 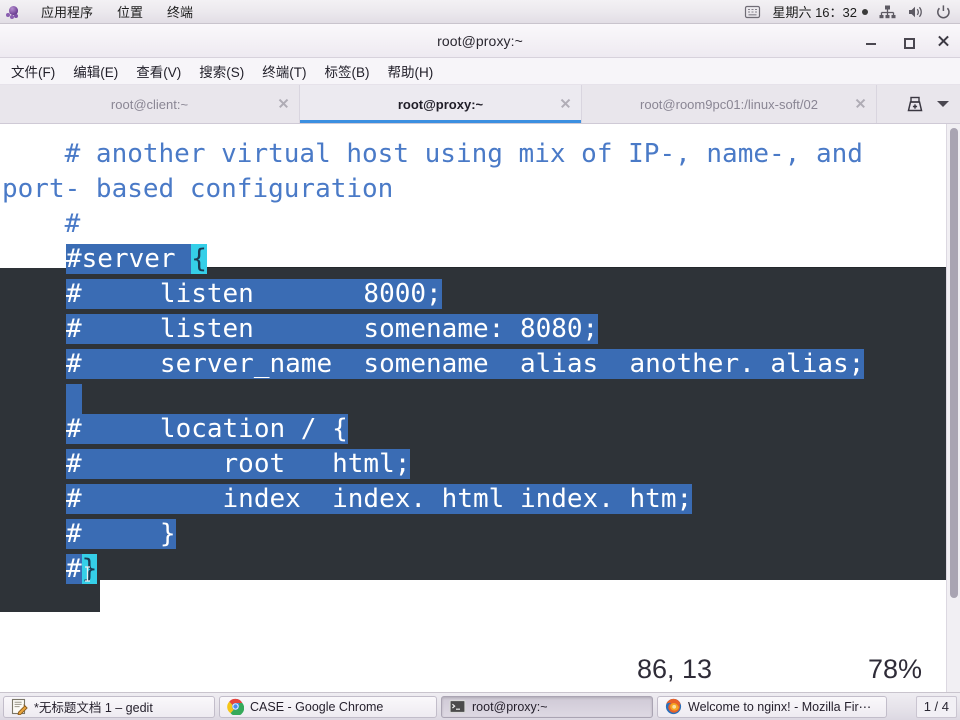 I want to click on taskbar-item-label: Welcome to nginx! - Mozilla Fir⋯, so click(x=780, y=707).